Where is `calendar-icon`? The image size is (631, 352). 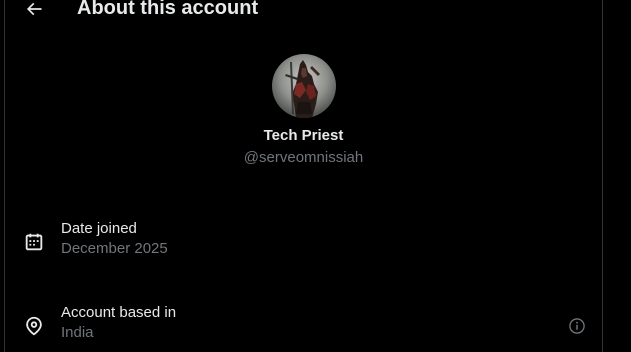 calendar-icon is located at coordinates (34, 242).